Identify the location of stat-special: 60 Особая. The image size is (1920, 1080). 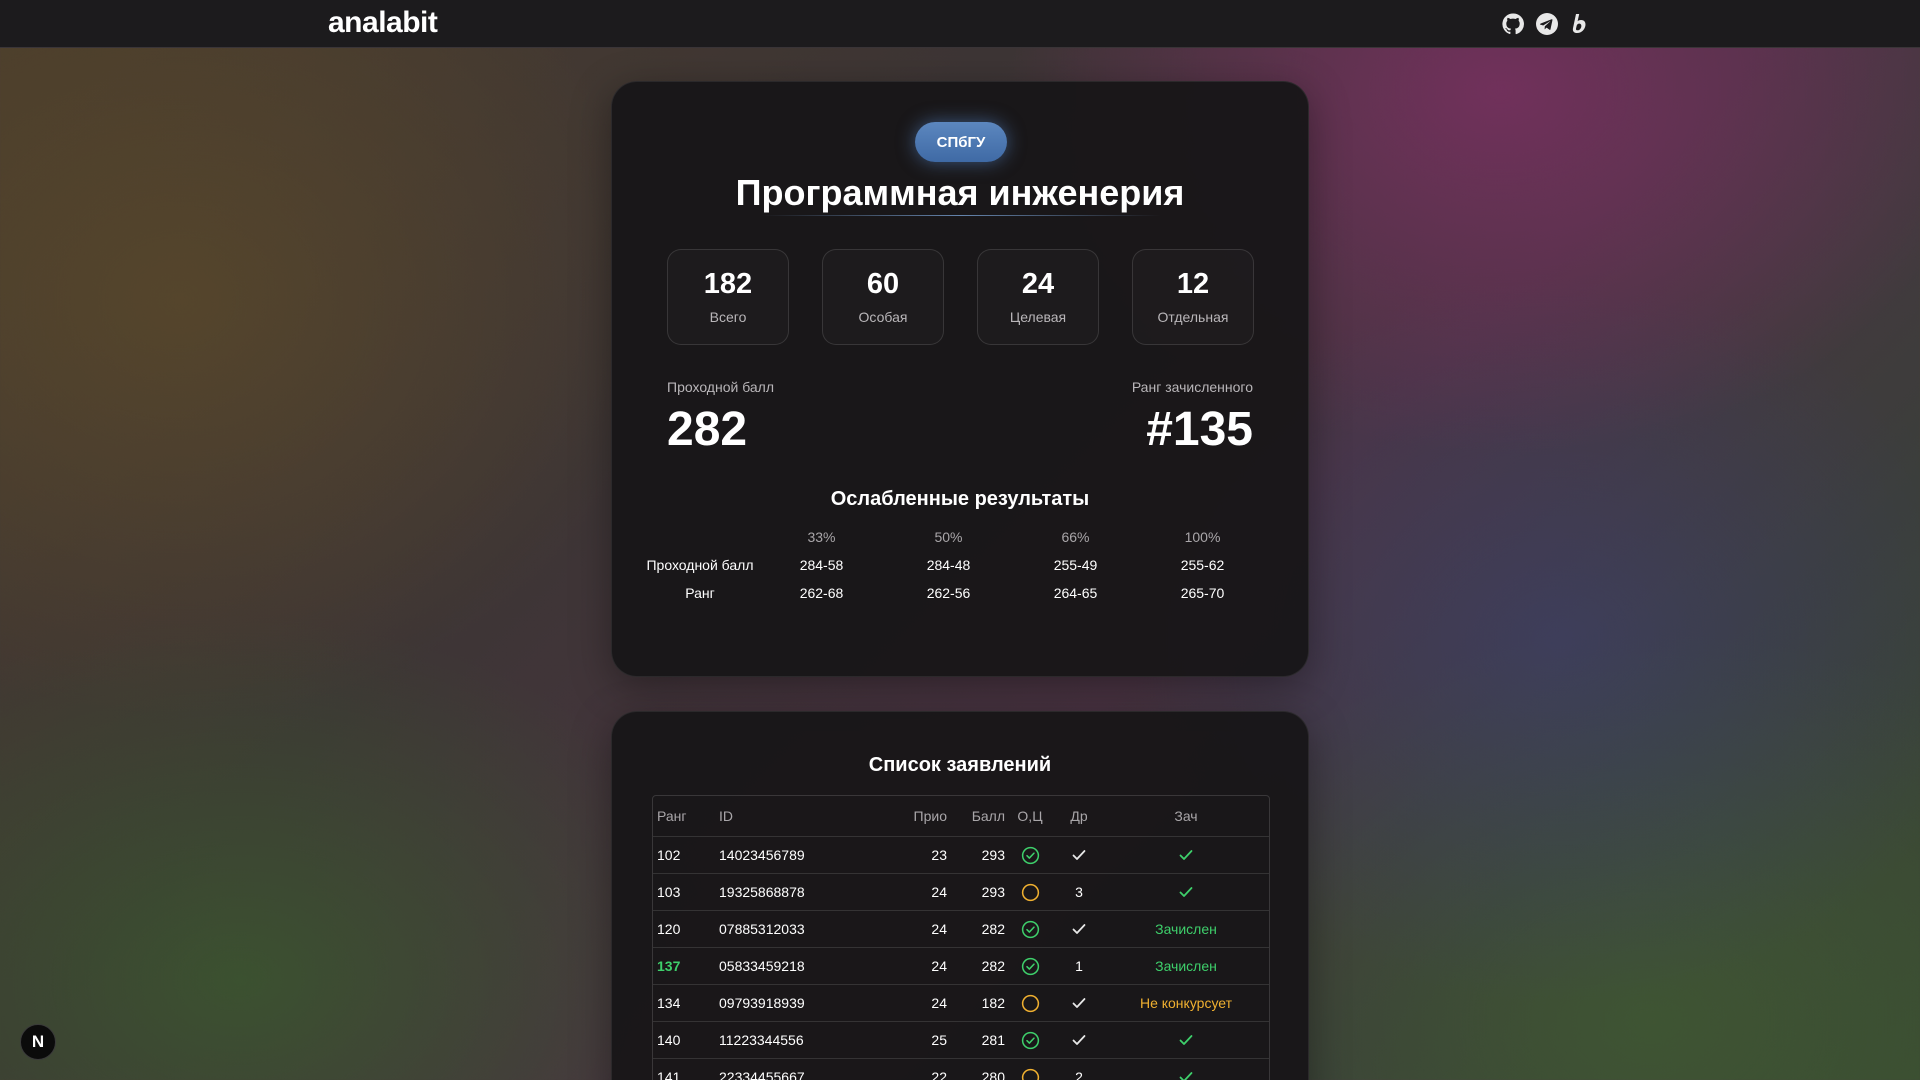
(883, 297).